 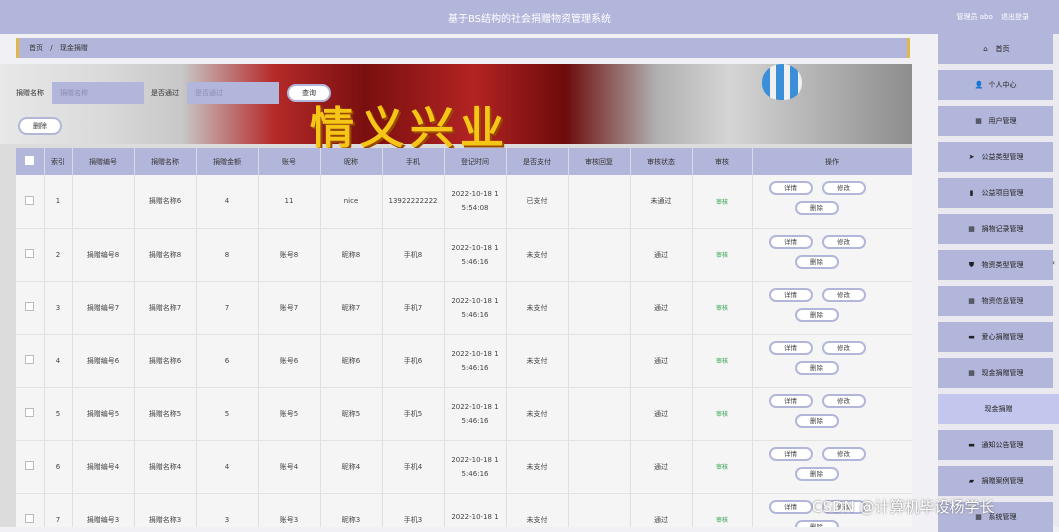 What do you see at coordinates (413, 510) in the screenshot?
I see `cell-phone: 手机3` at bounding box center [413, 510].